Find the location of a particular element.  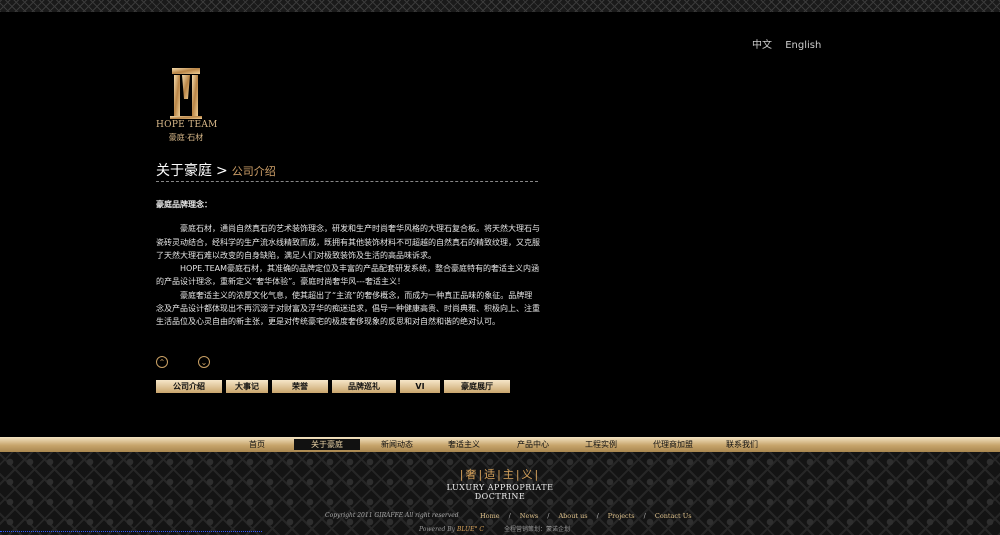

article-heading: 豪庭品牌理念： is located at coordinates (184, 204).